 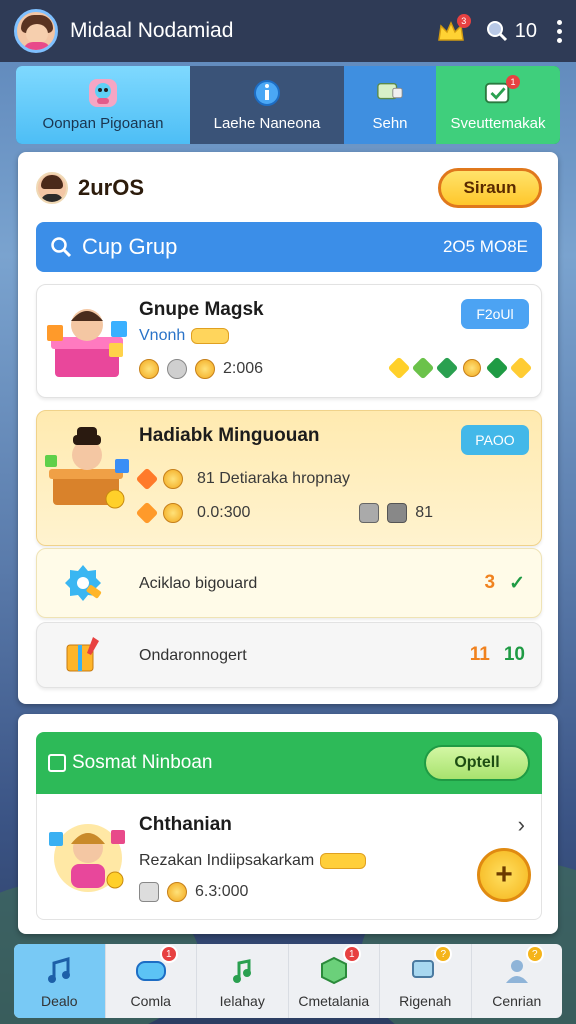 I want to click on item-line: 0.0:300, so click(x=192, y=513).